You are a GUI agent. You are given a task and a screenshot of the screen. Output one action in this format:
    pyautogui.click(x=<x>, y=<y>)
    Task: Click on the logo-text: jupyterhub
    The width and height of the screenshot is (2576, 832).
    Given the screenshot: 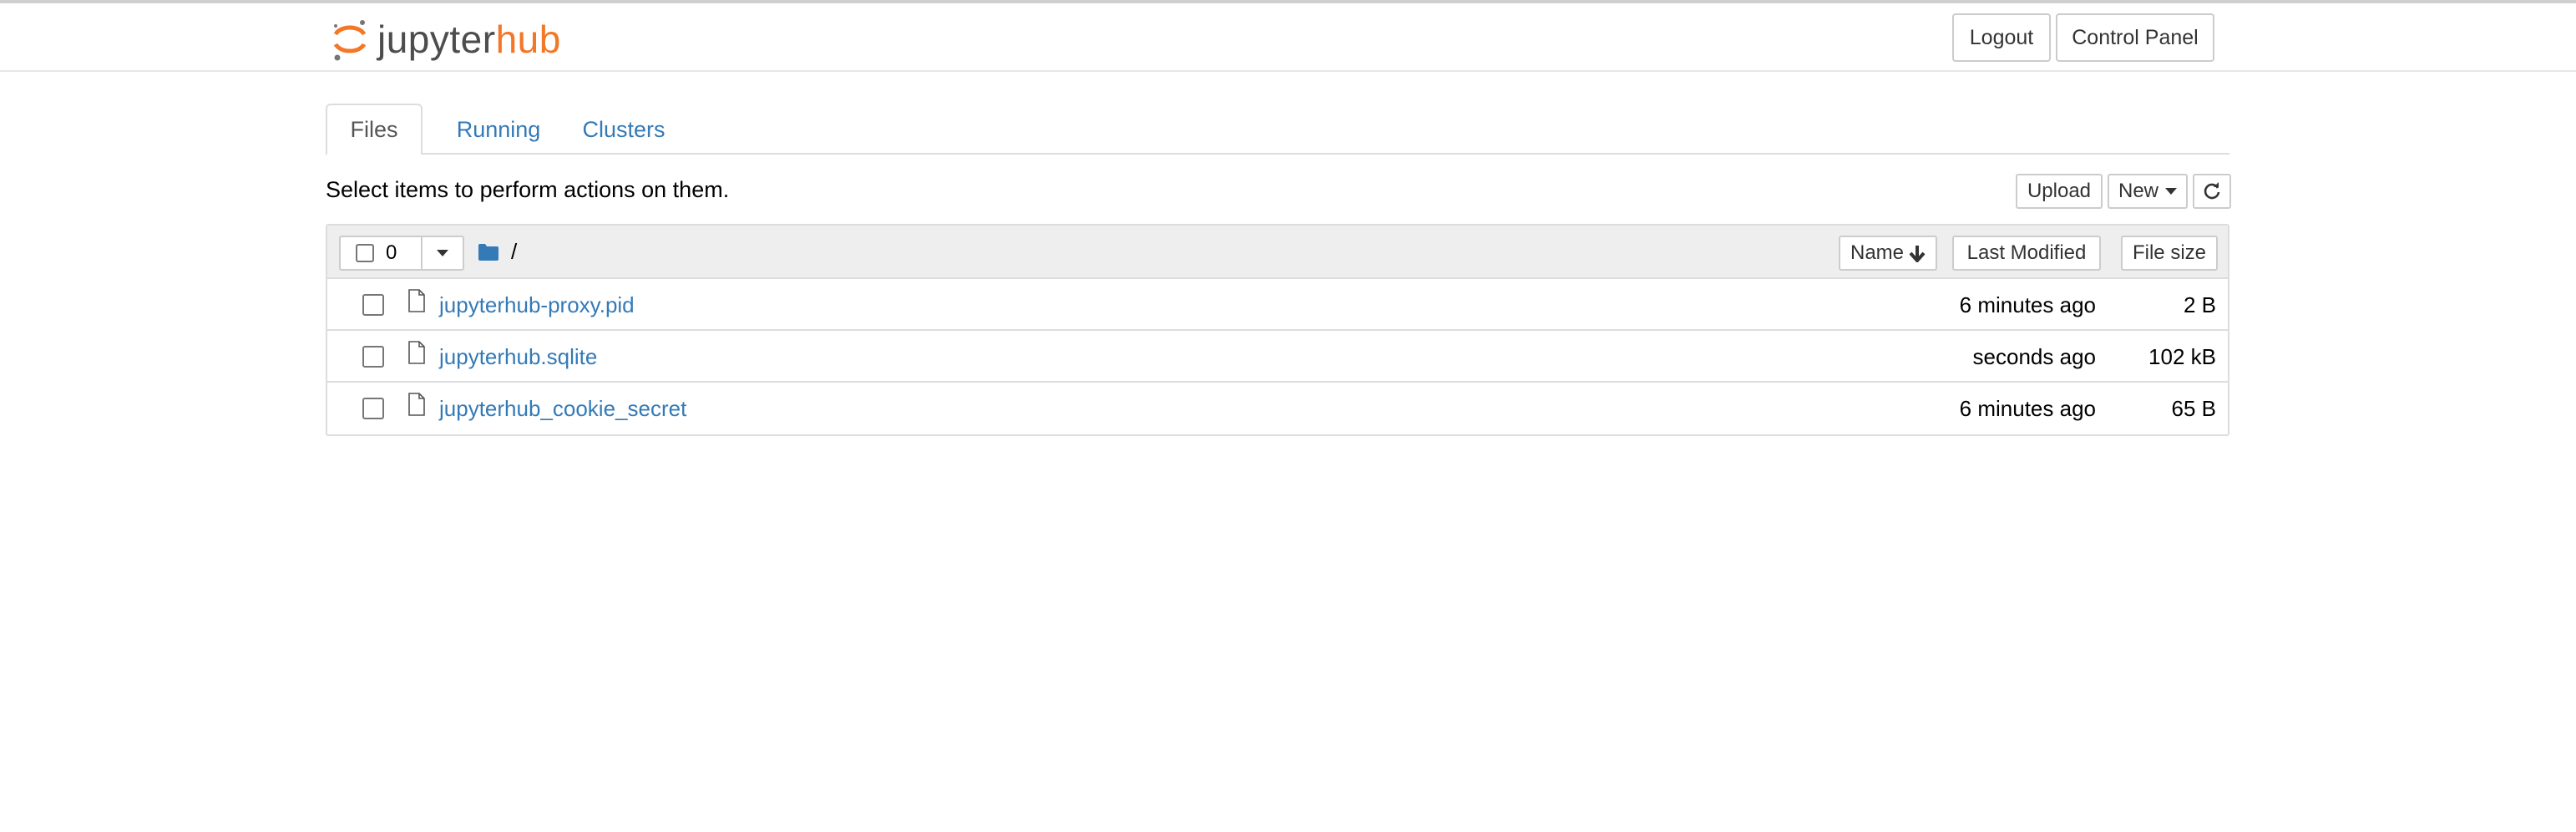 What is the action you would take?
    pyautogui.click(x=469, y=39)
    